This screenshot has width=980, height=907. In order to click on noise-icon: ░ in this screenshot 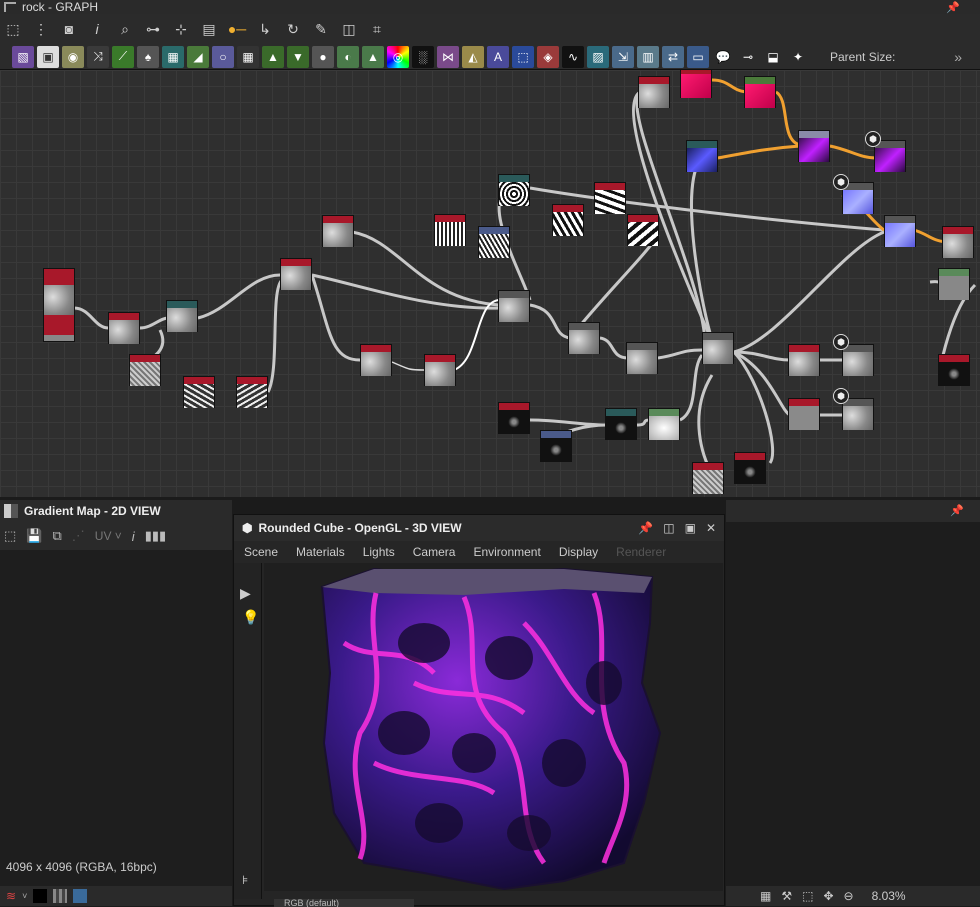, I will do `click(423, 56)`.